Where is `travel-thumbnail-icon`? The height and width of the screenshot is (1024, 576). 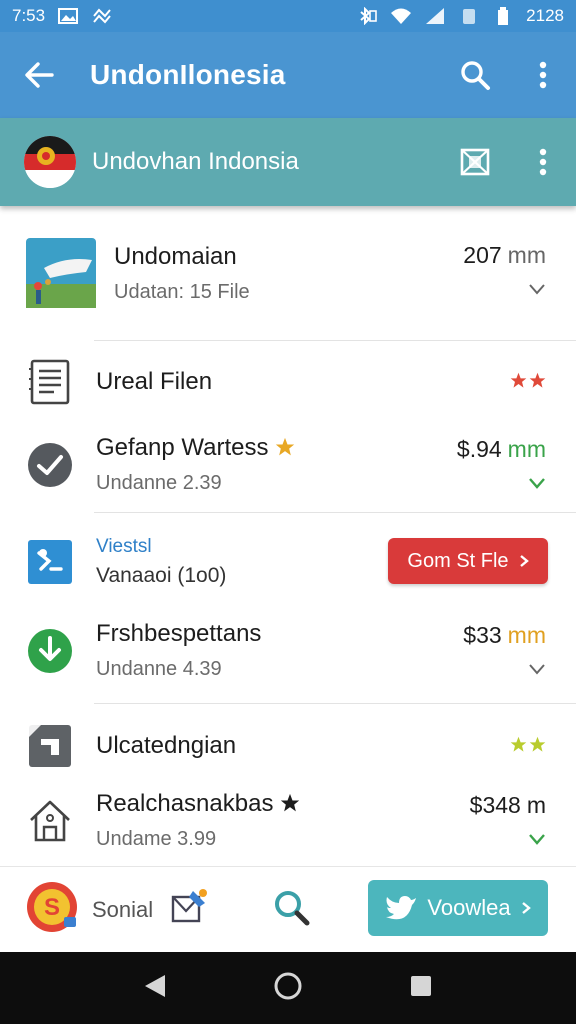
travel-thumbnail-icon is located at coordinates (61, 273).